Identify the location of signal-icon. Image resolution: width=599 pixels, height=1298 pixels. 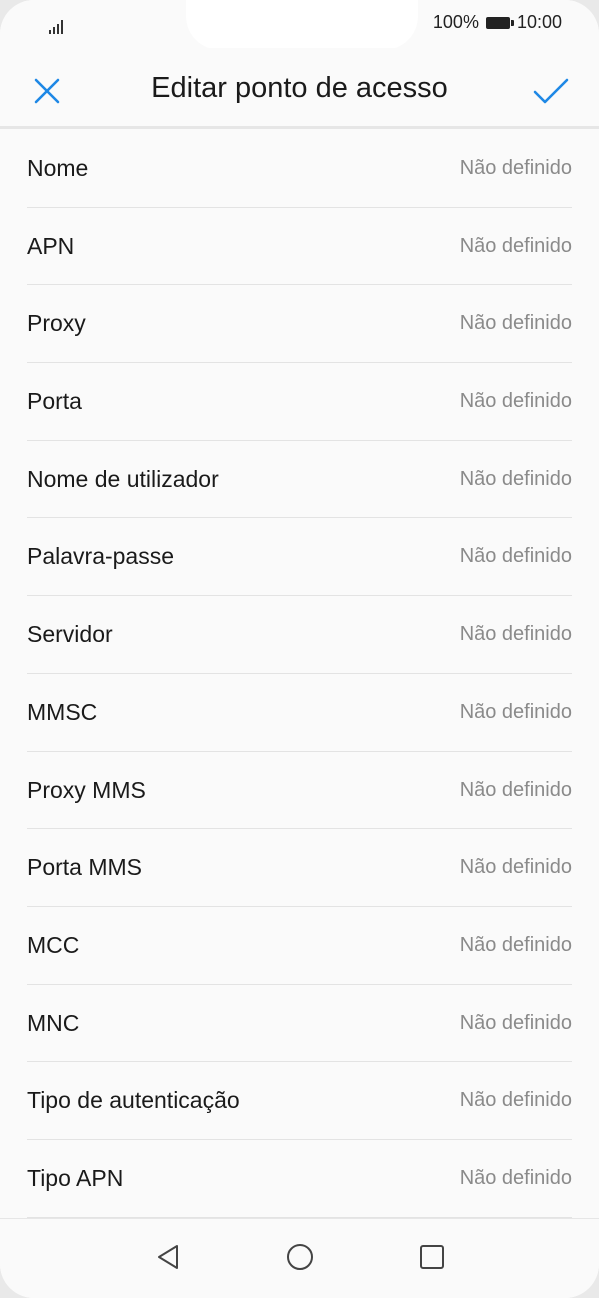
(59, 26).